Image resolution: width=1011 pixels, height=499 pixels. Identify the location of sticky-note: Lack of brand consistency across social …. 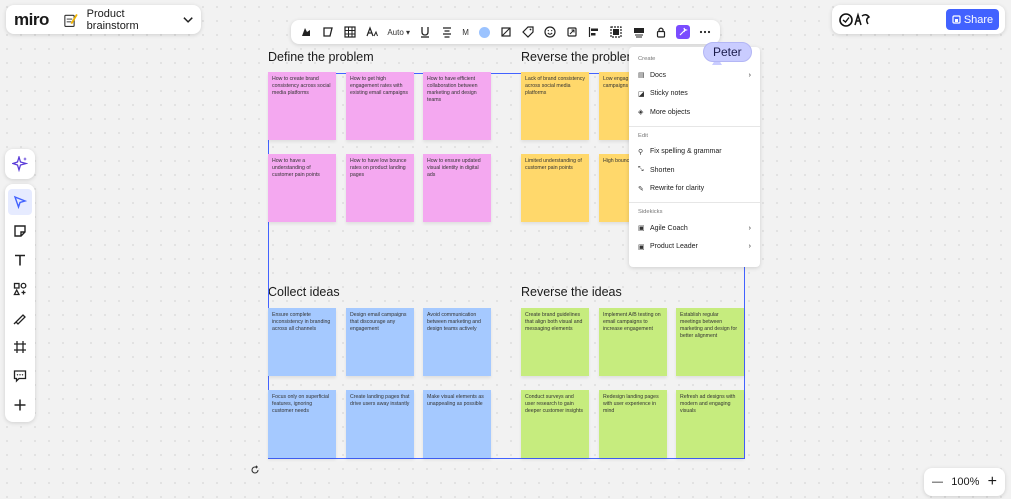
(555, 106).